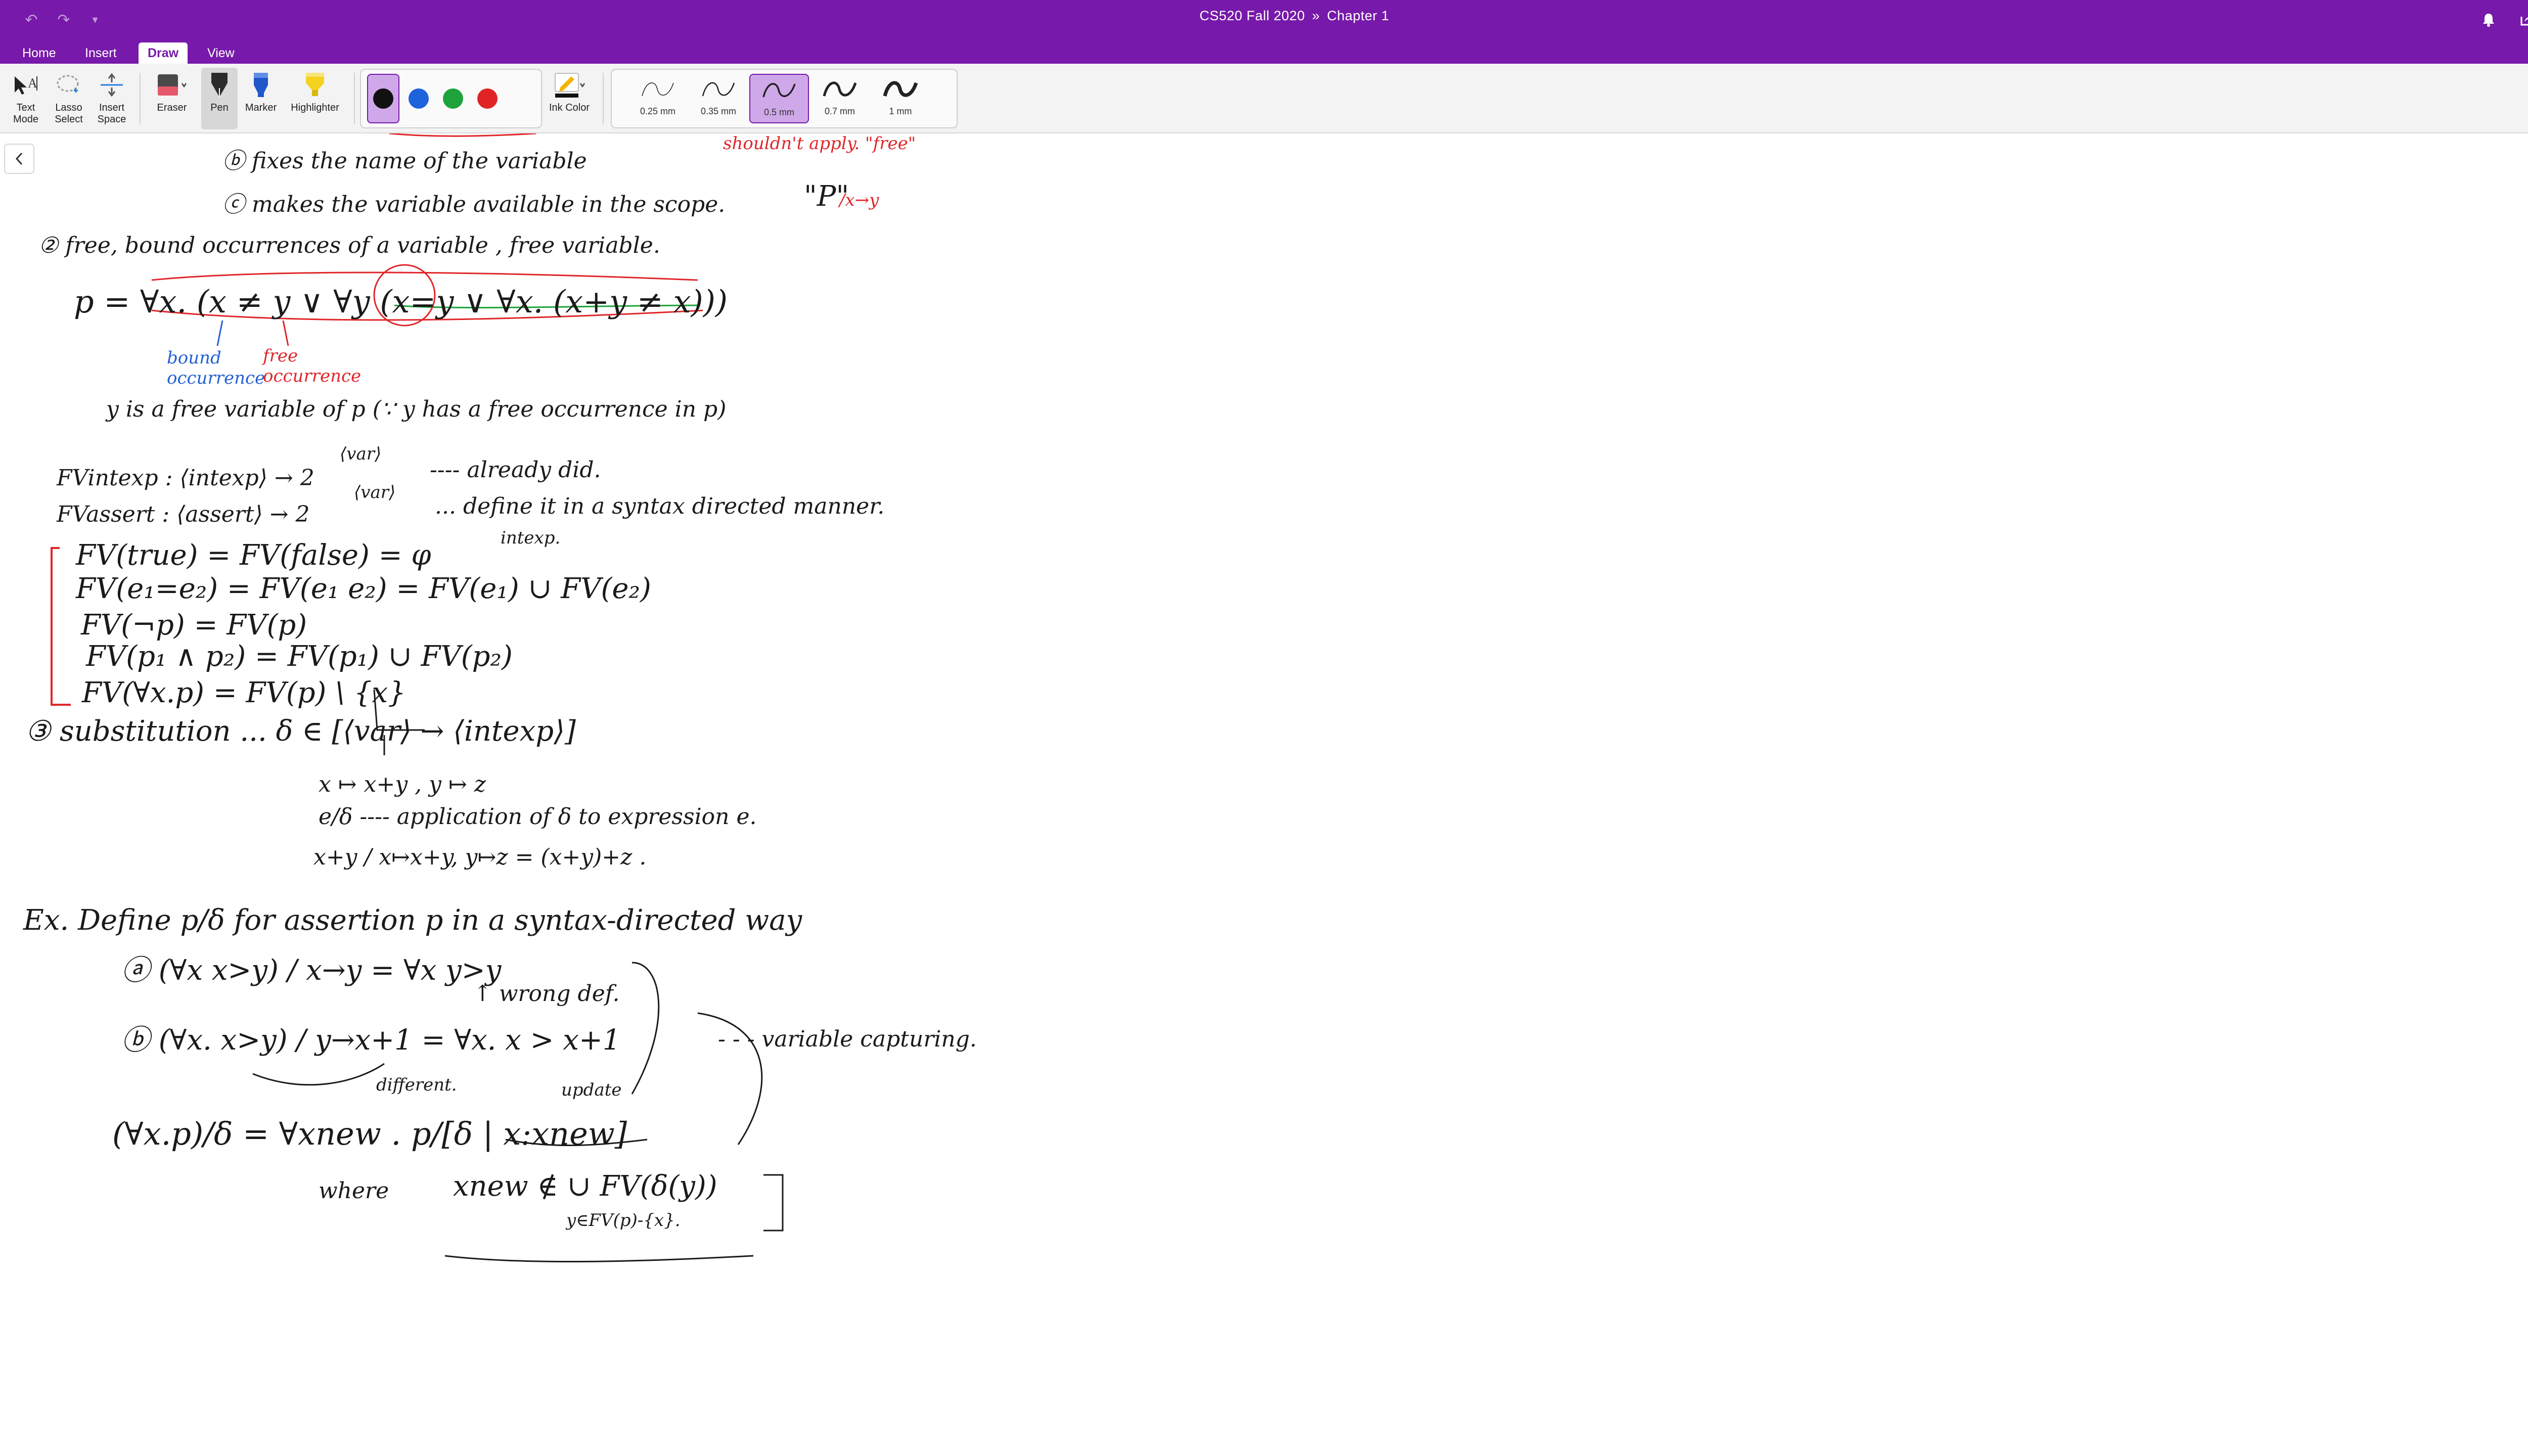  Describe the element at coordinates (1252, 15) in the screenshot. I see `notebook-name: CS520 Fall 2020` at that location.